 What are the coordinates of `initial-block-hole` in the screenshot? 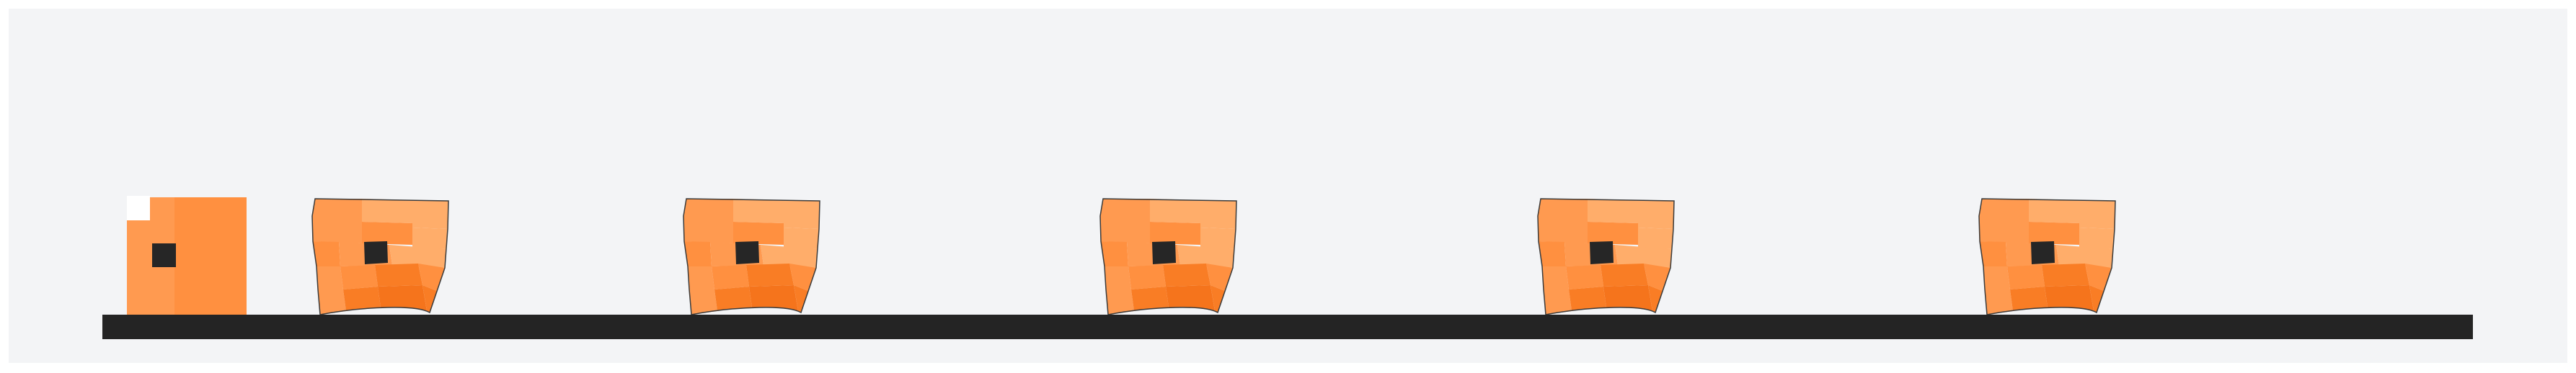 It's located at (164, 255).